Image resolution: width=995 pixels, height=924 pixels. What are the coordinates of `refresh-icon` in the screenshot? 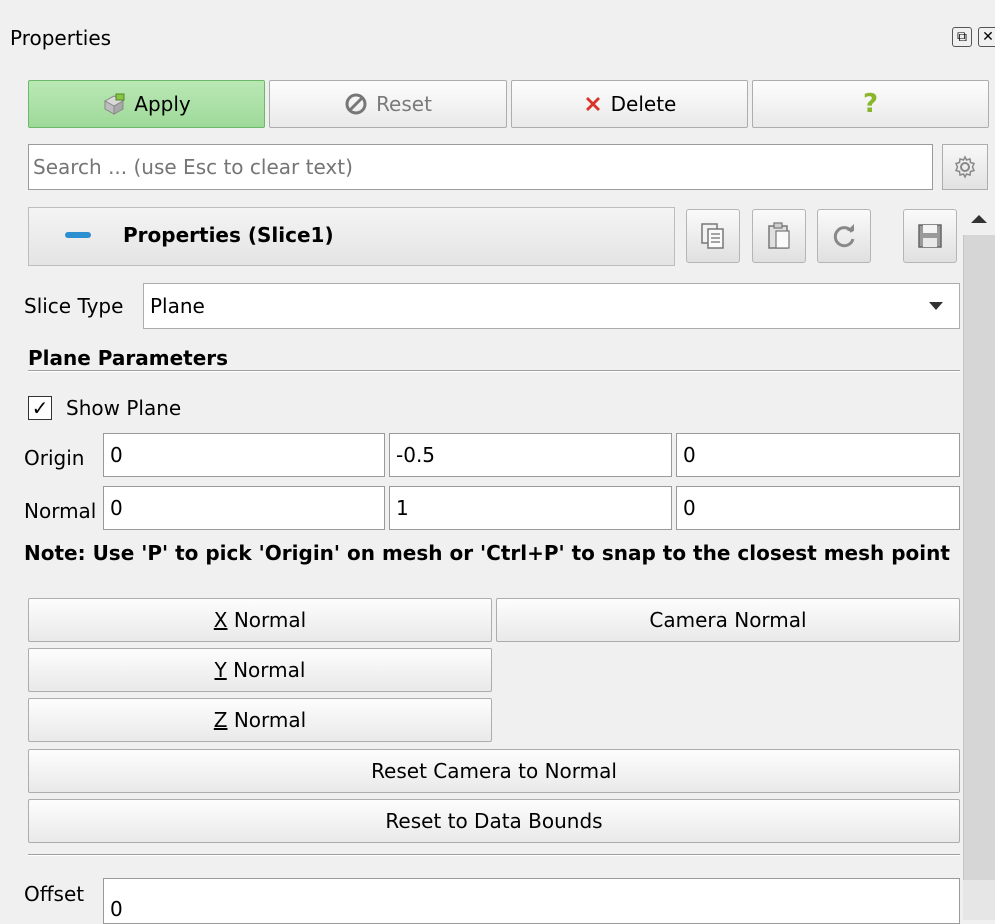 It's located at (844, 236).